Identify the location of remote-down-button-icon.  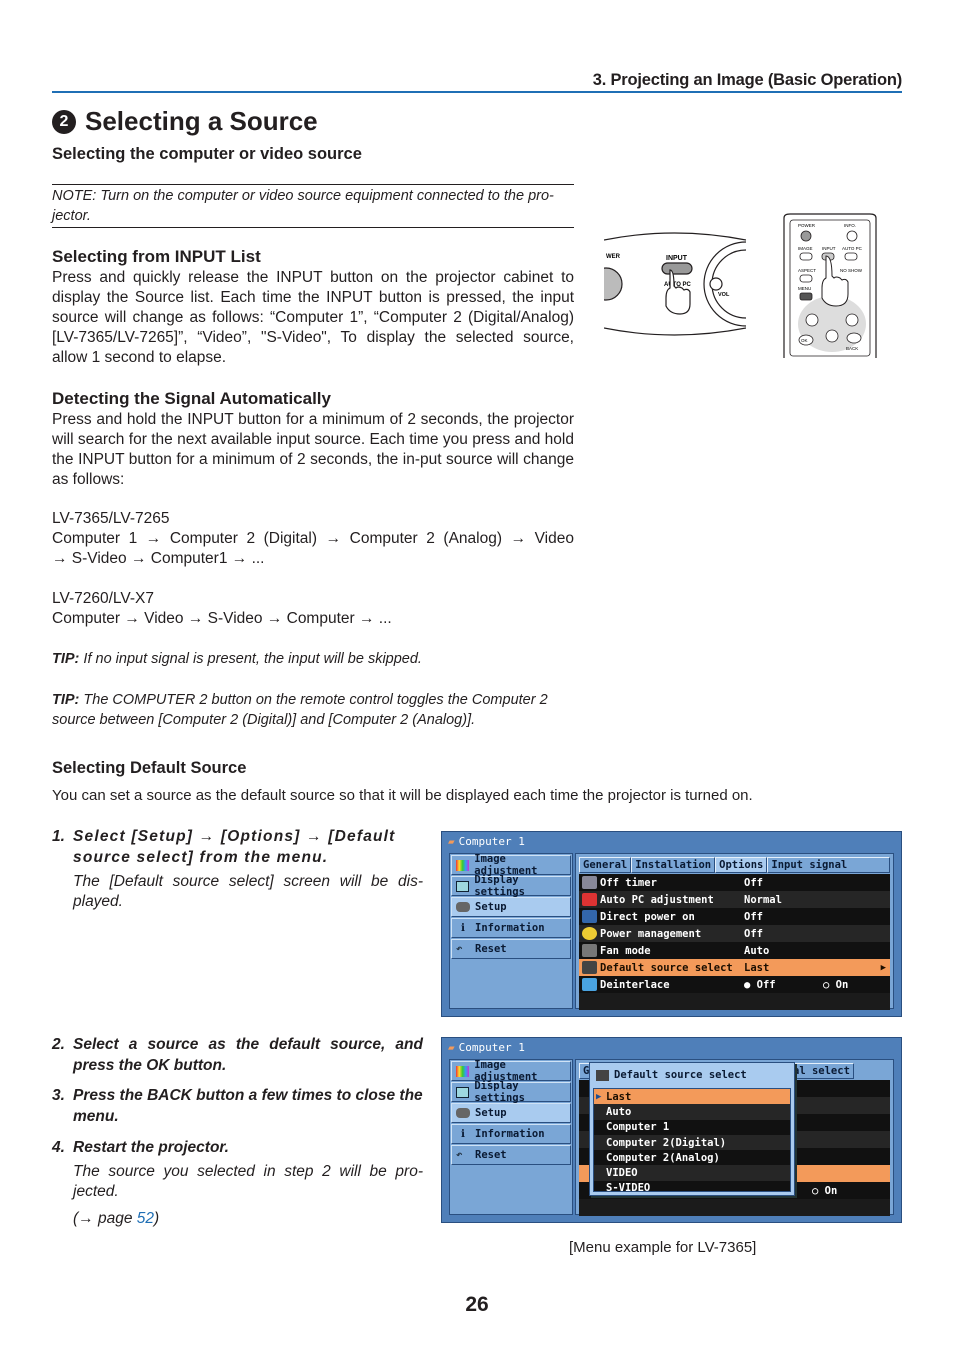
(832, 336).